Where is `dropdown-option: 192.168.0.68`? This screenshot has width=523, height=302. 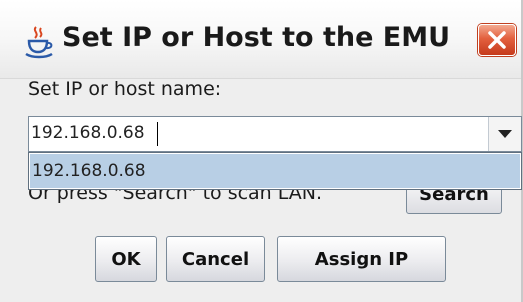
dropdown-option: 192.168.0.68 is located at coordinates (275, 171).